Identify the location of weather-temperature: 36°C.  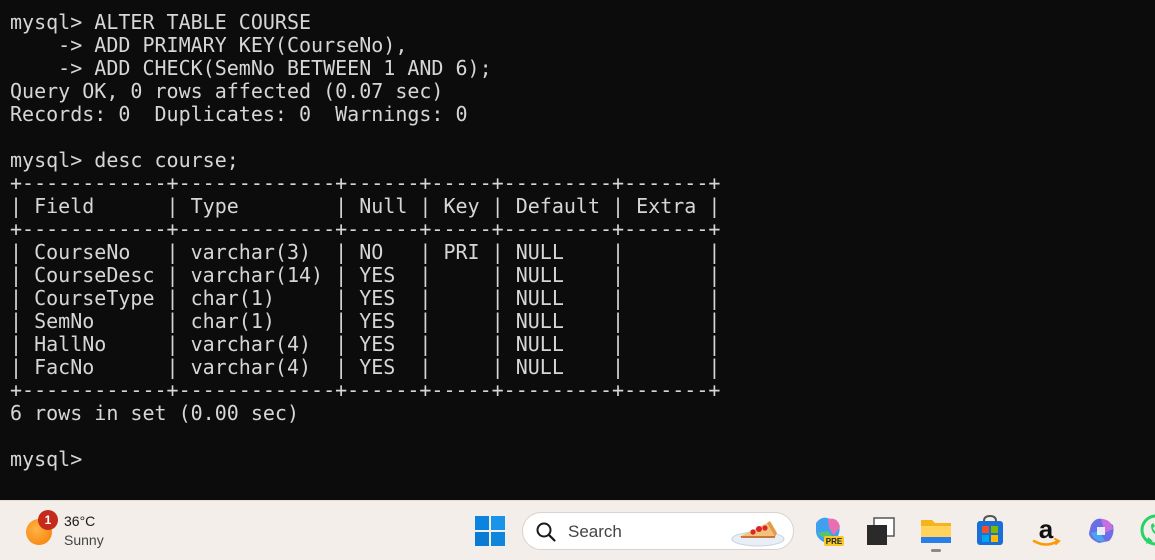
(80, 521).